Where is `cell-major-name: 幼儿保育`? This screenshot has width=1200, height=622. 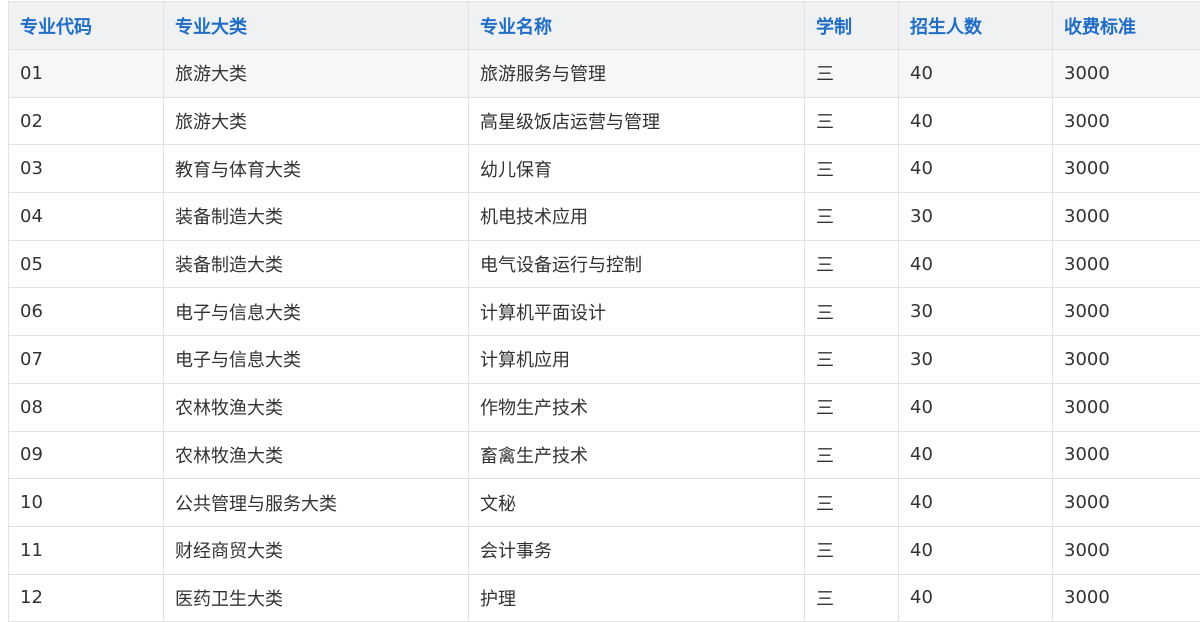
cell-major-name: 幼儿保育 is located at coordinates (637, 169).